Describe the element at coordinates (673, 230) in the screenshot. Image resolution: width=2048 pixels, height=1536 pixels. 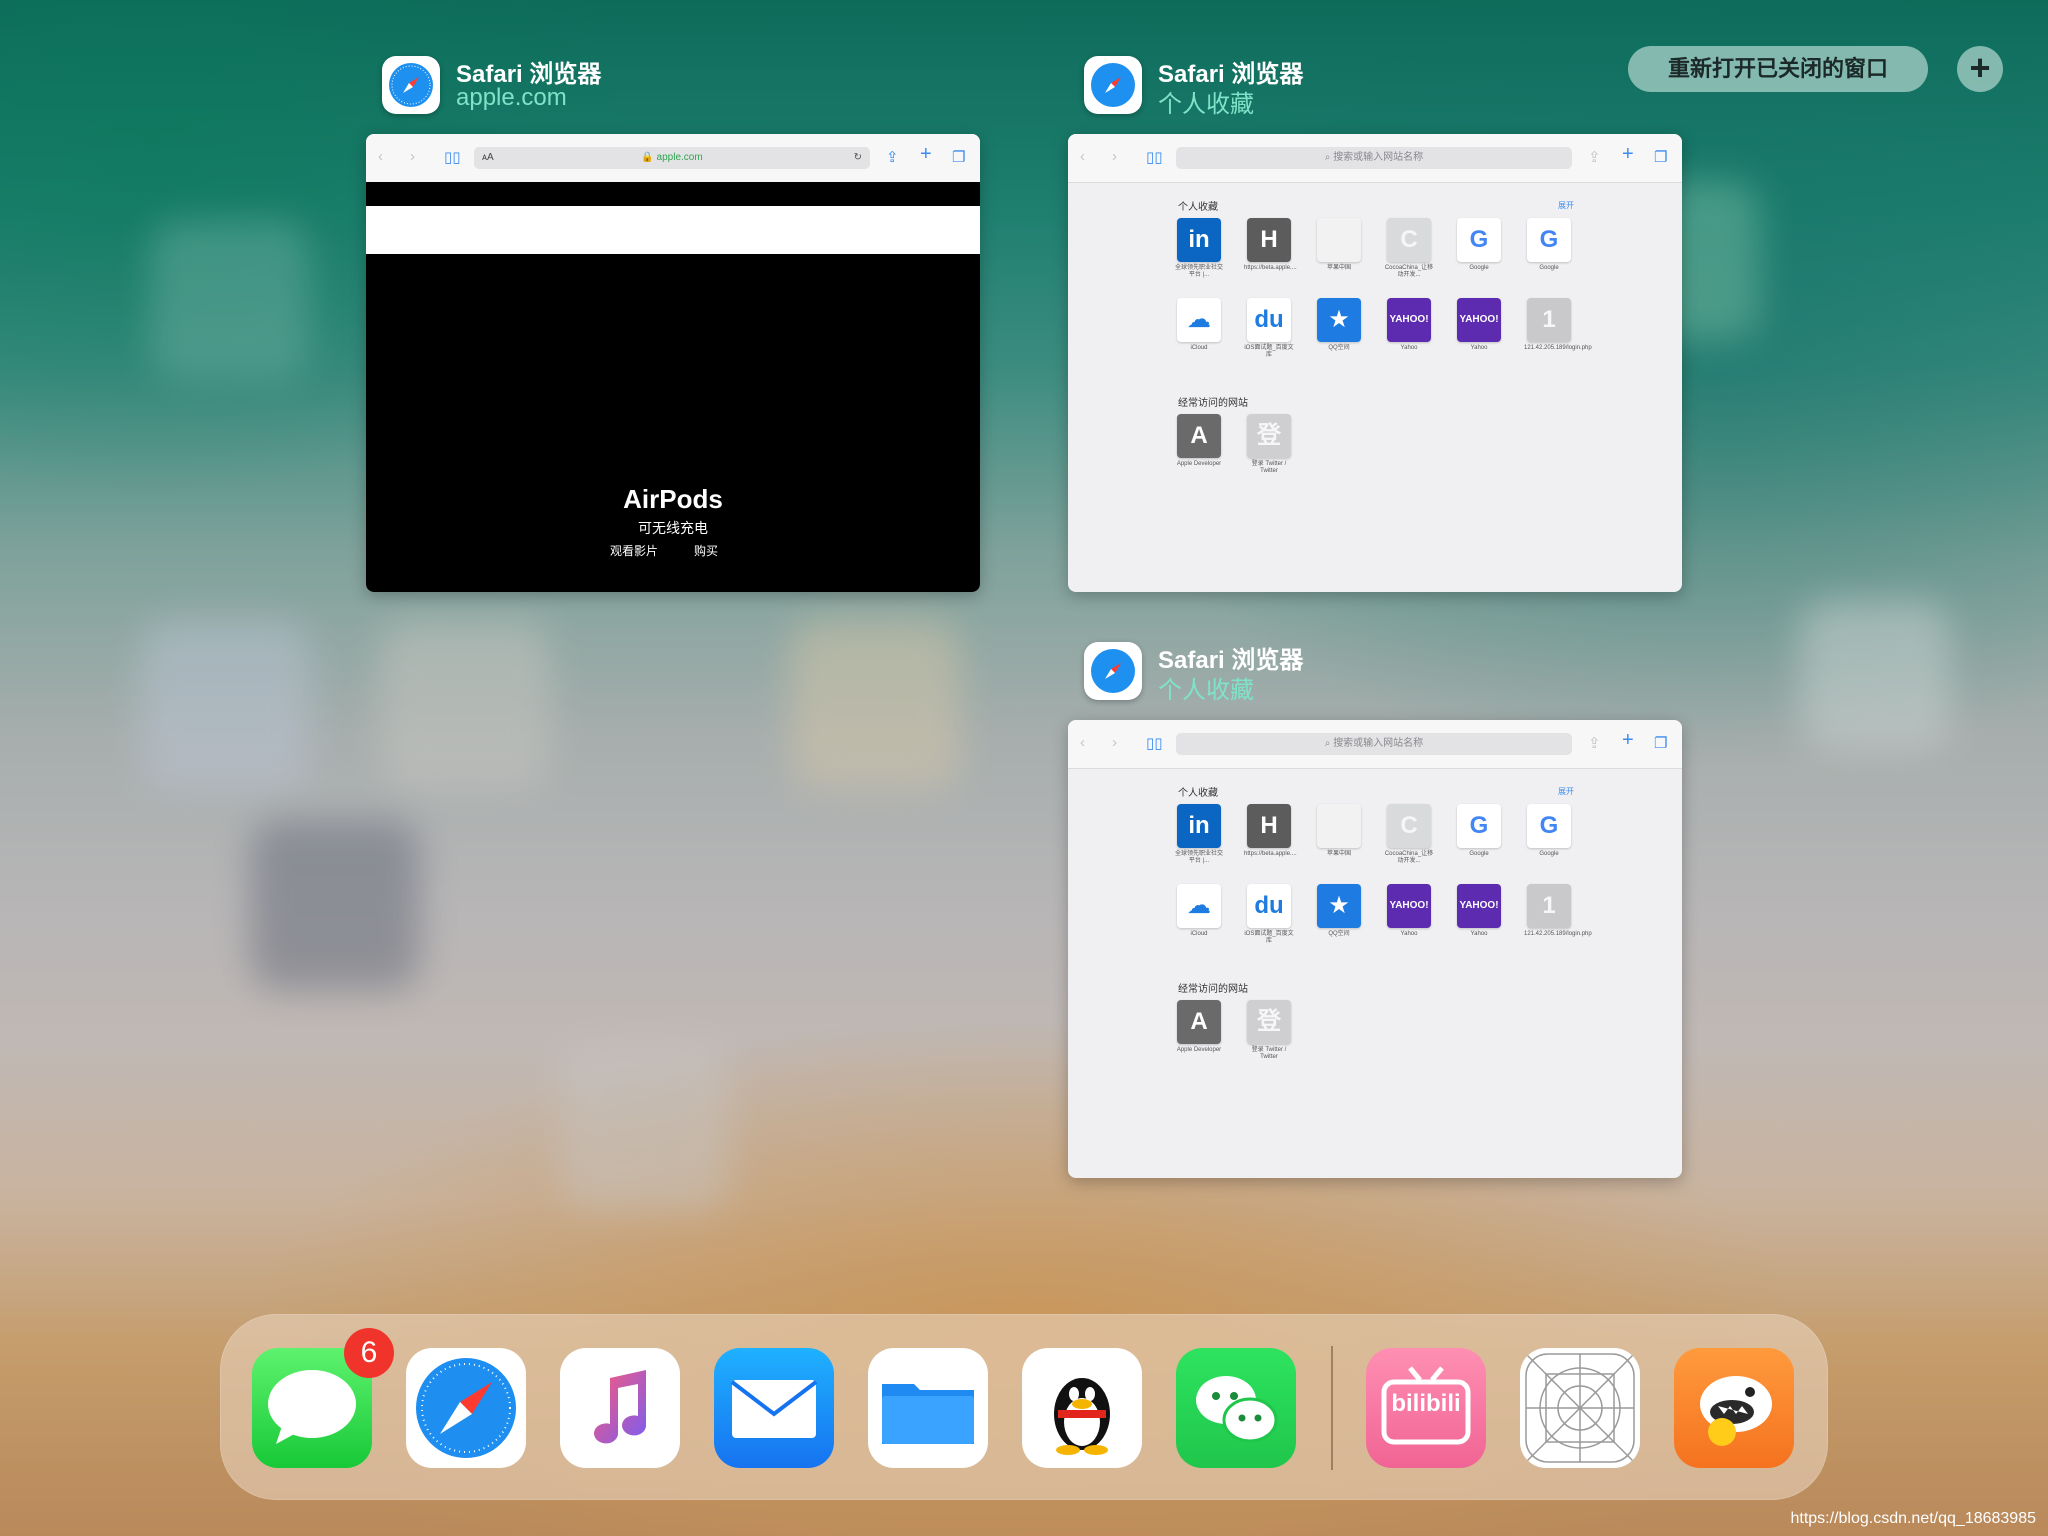
I see `apple-nav-strip` at that location.